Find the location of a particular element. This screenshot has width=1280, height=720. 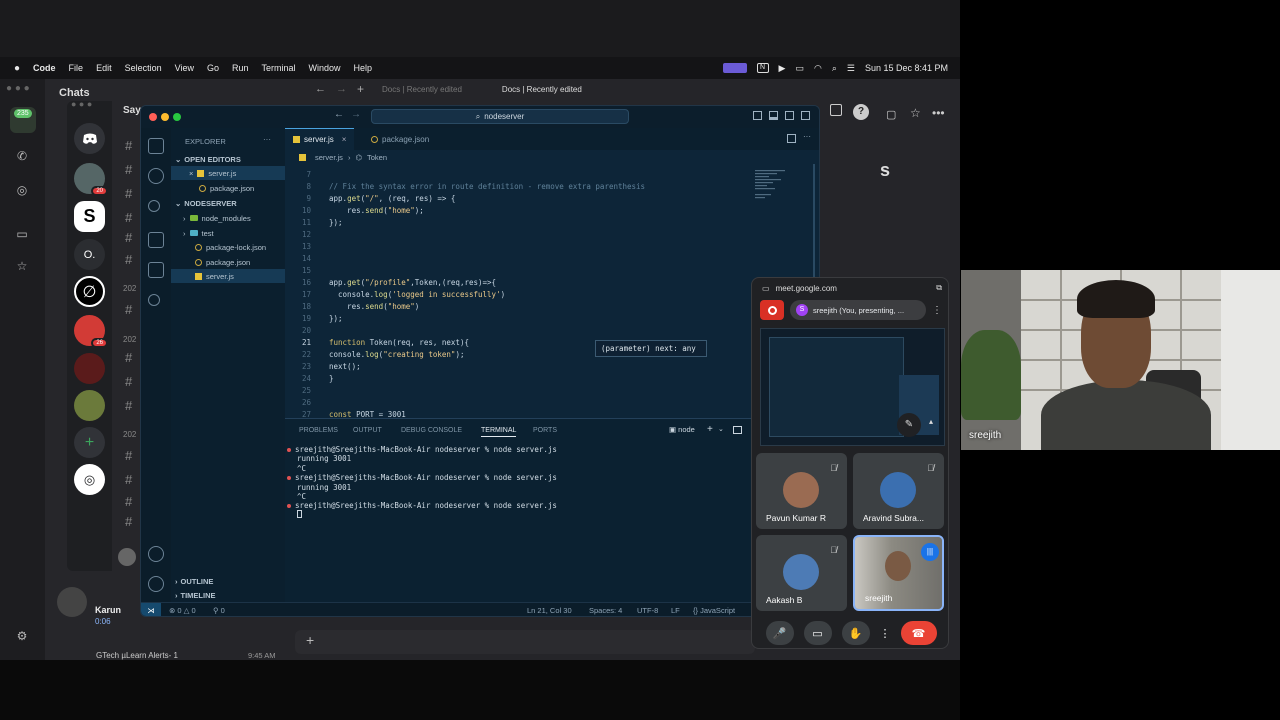

tree-item: package.json is located at coordinates (228, 262).